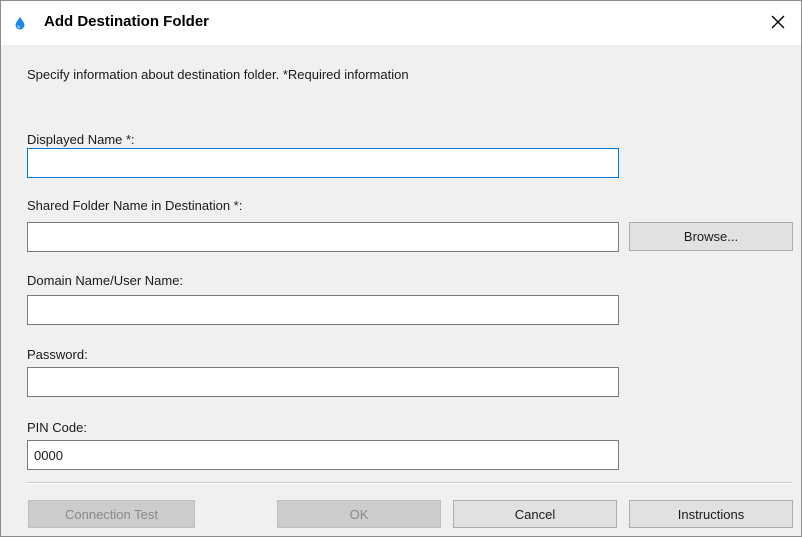 The width and height of the screenshot is (802, 537). I want to click on displayed-name-label: Displayed Name *:, so click(81, 139).